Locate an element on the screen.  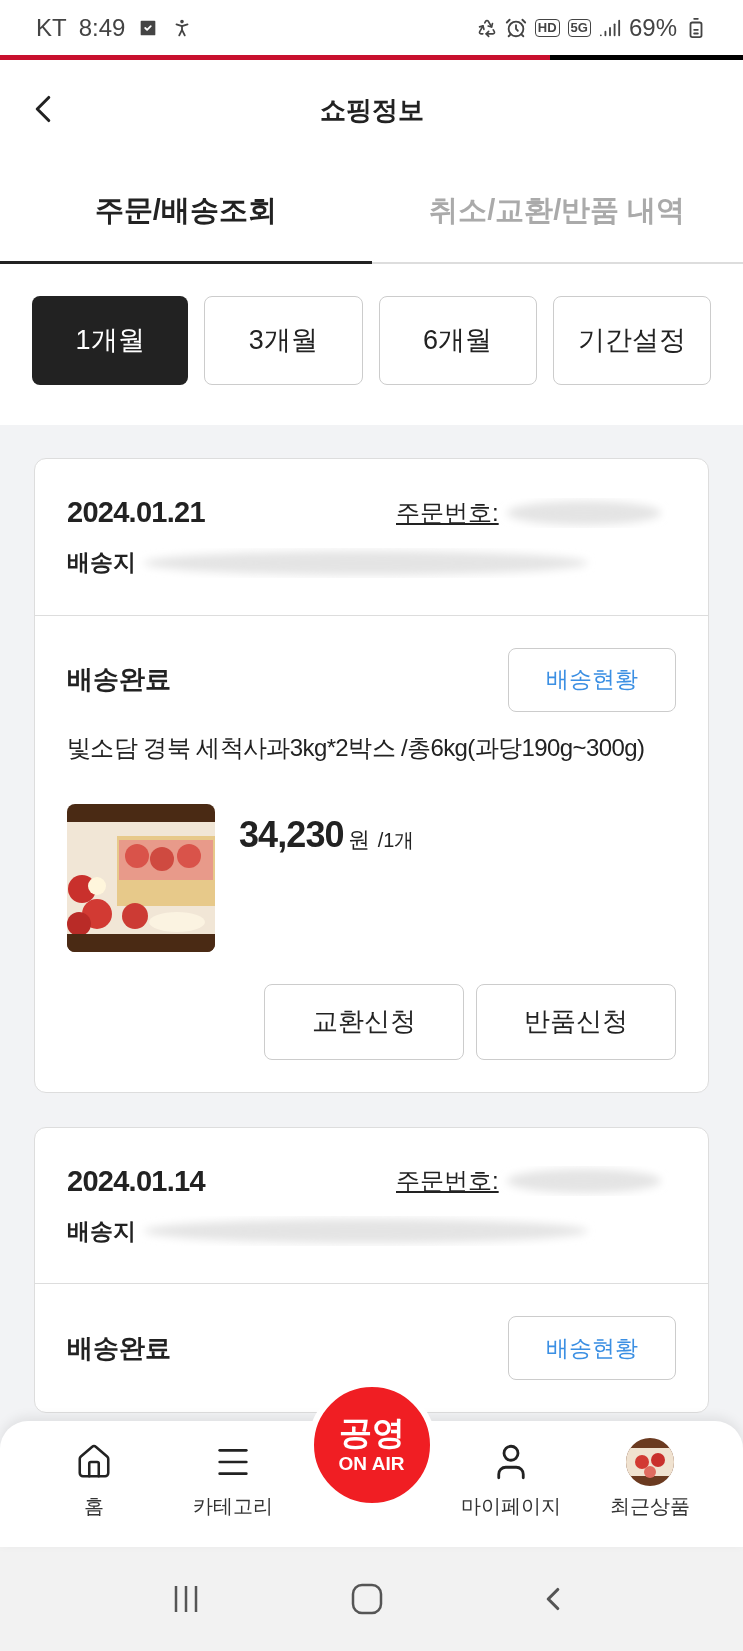
network-badge: 5G is located at coordinates (579, 27).